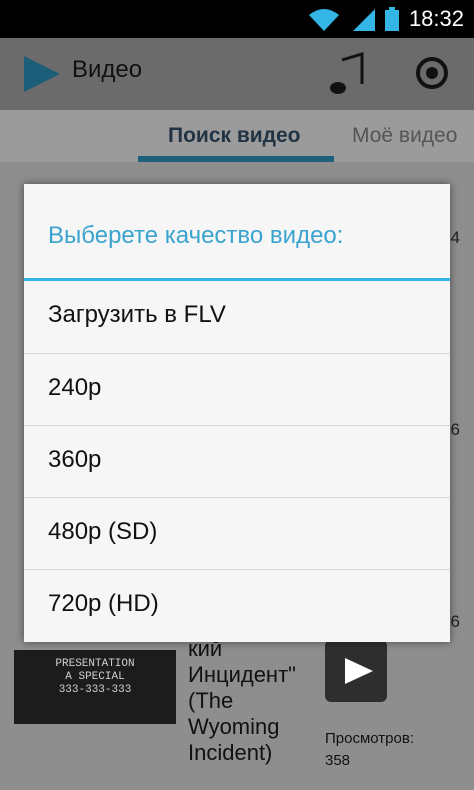 This screenshot has width=474, height=790. I want to click on option-240p: 240p, so click(237, 389).